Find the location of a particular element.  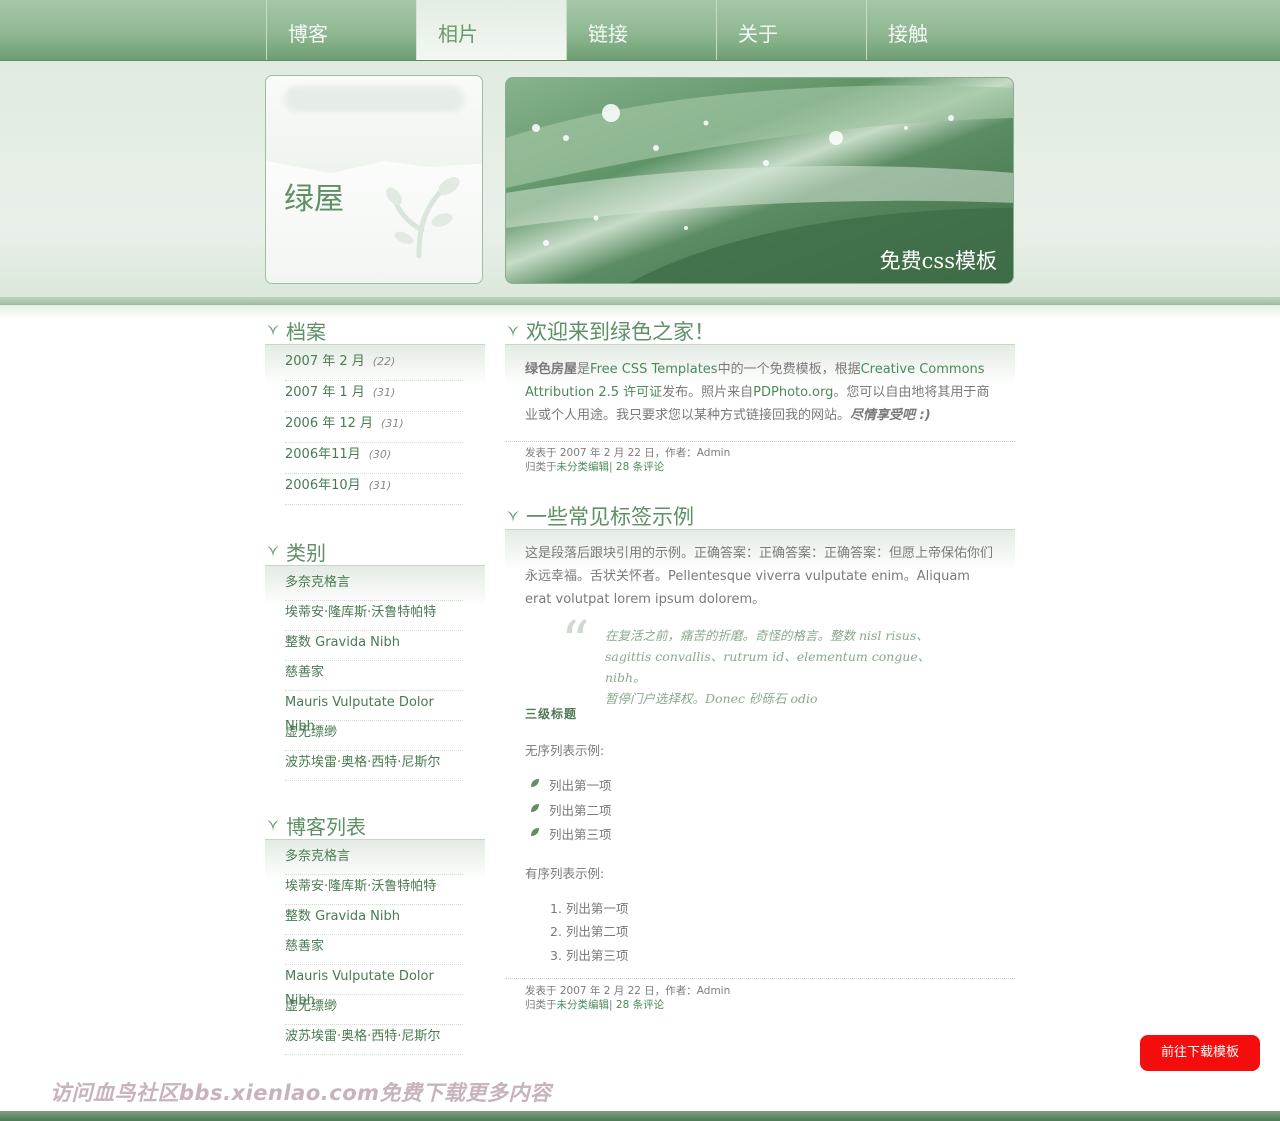

ol-item: 2. 列出第二项 is located at coordinates (589, 931).